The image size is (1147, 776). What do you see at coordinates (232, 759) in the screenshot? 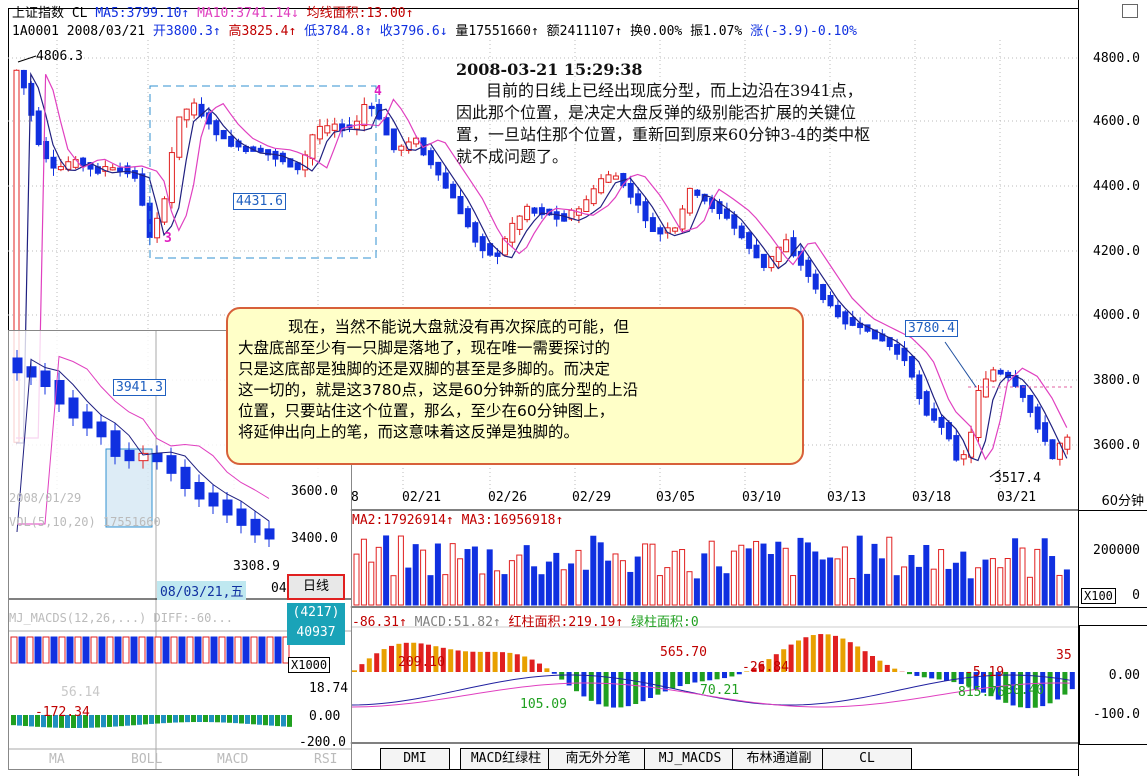
I see `inset-tab: MACD` at bounding box center [232, 759].